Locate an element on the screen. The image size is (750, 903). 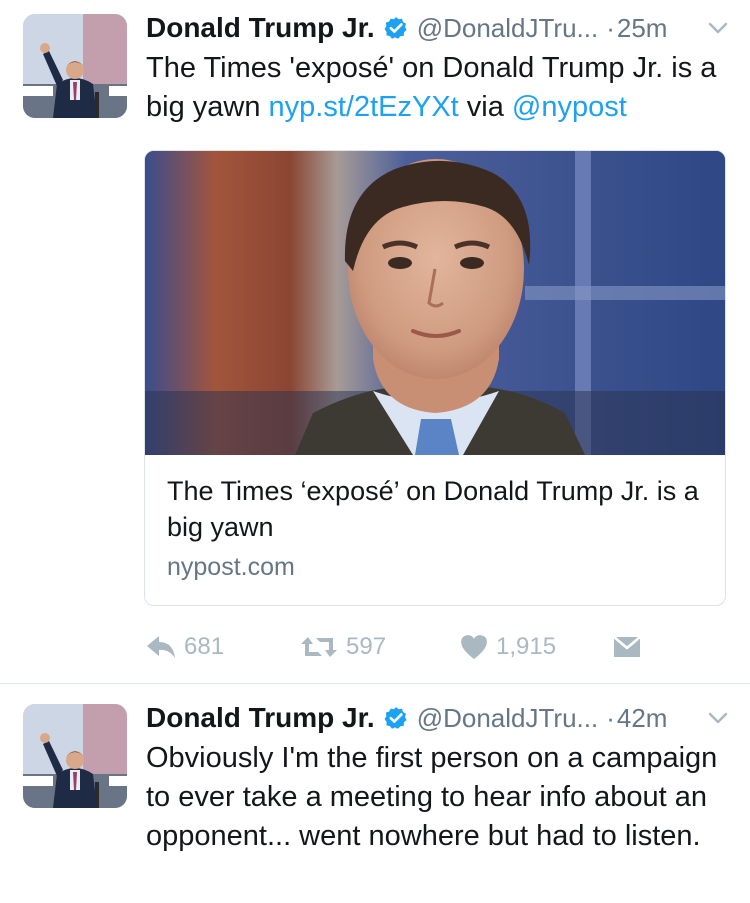
reply-count: 681 is located at coordinates (204, 646).